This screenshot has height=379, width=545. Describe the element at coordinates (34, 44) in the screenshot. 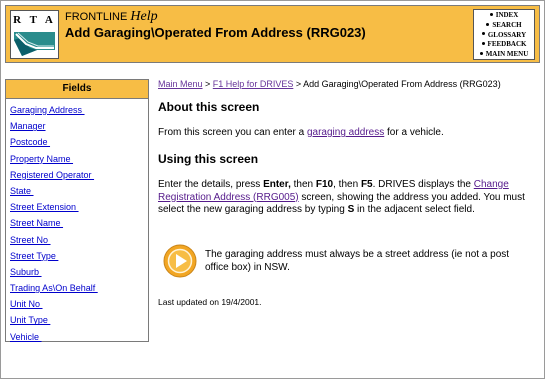

I see `nsw-map-icon` at that location.